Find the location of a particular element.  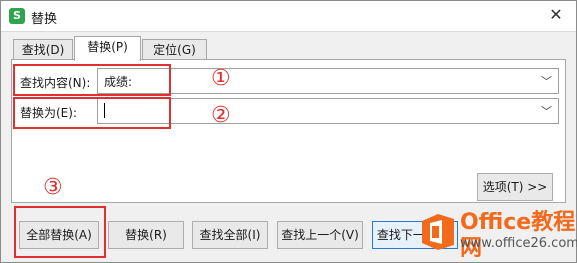

office-logo-icon is located at coordinates (438, 232).